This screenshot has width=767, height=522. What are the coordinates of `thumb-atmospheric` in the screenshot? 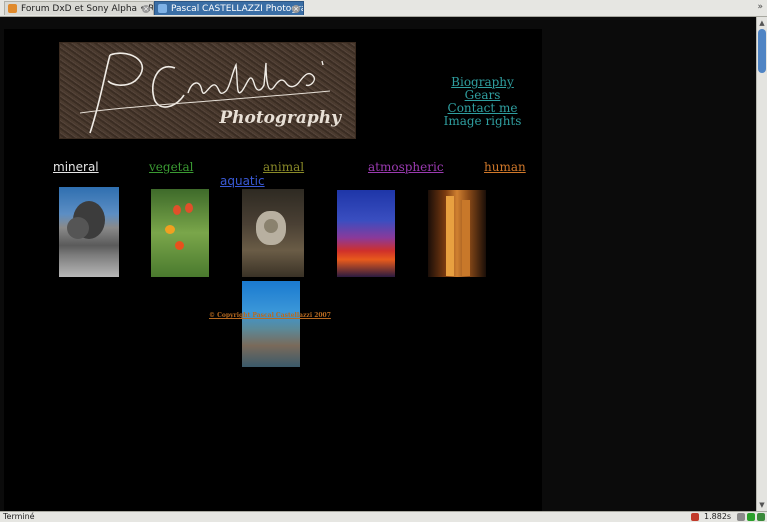 It's located at (366, 233).